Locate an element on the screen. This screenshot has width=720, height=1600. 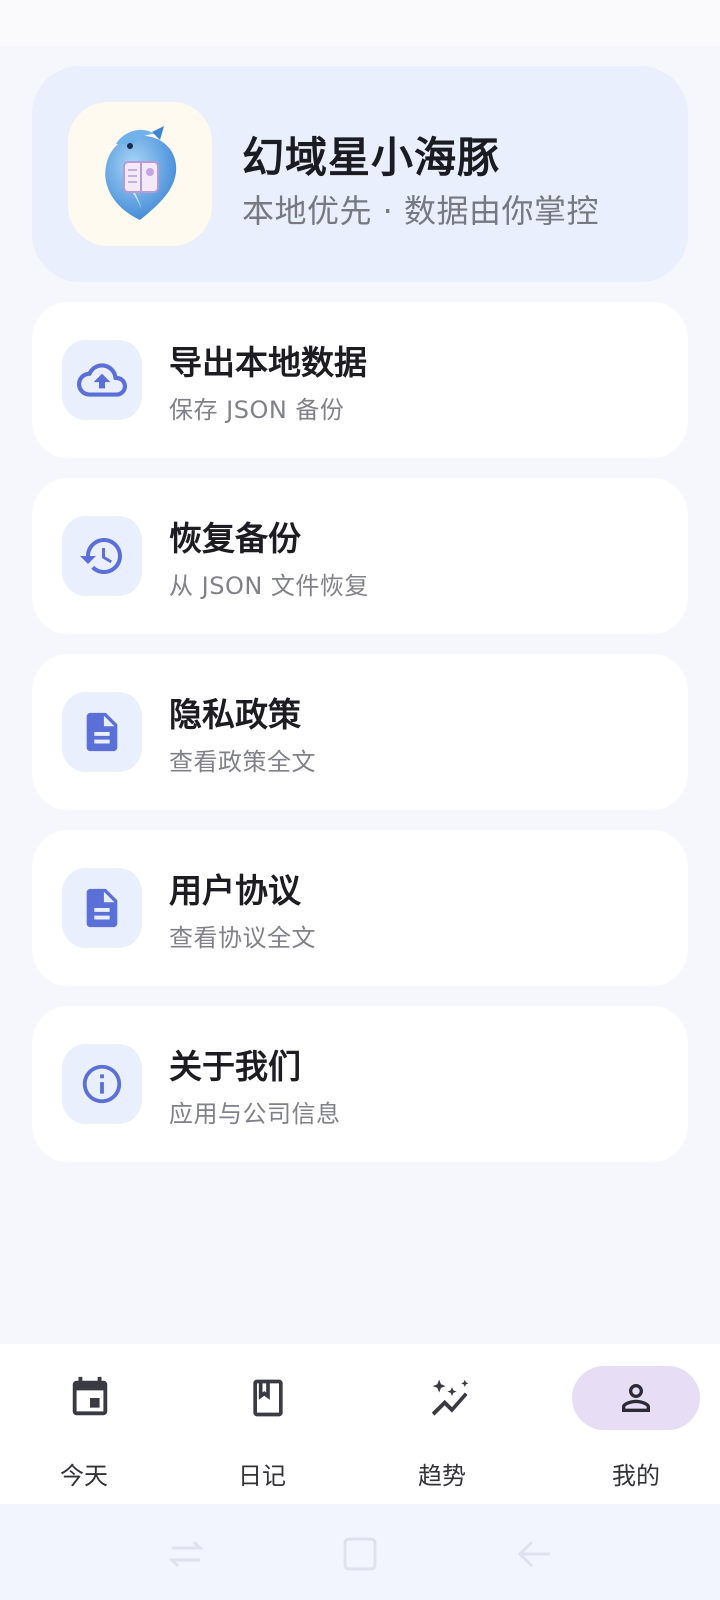
nav-label: 趋势 is located at coordinates (442, 1476).